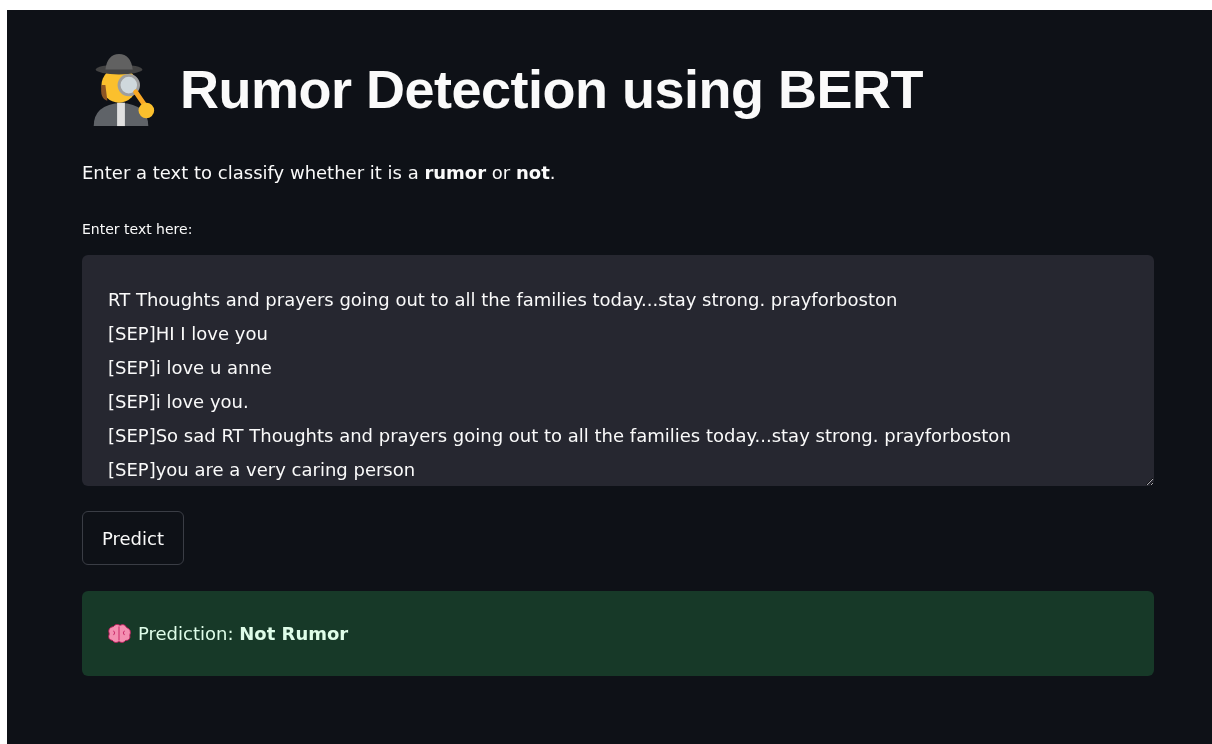 This screenshot has height=744, width=1212. Describe the element at coordinates (552, 89) in the screenshot. I see `page-title: Rumor Detection using BERT` at that location.